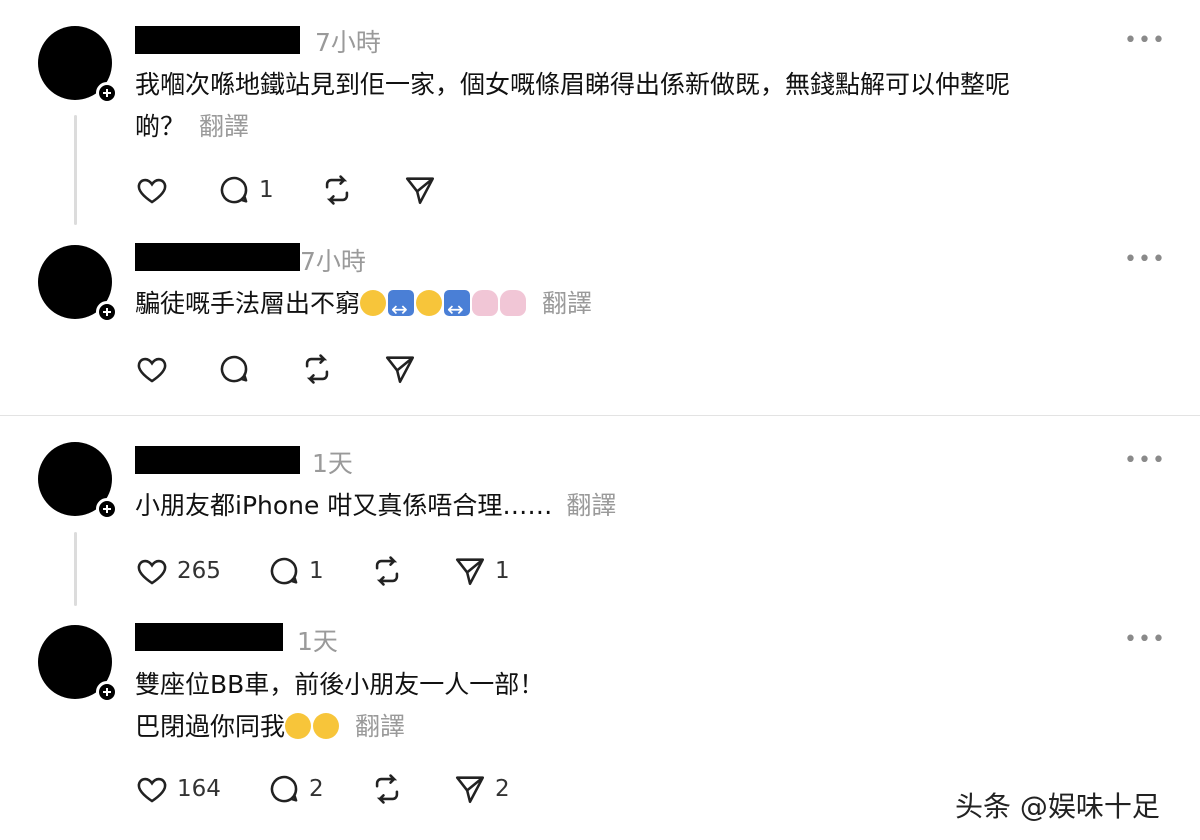 The height and width of the screenshot is (840, 1200). I want to click on reply-button, so click(234, 369).